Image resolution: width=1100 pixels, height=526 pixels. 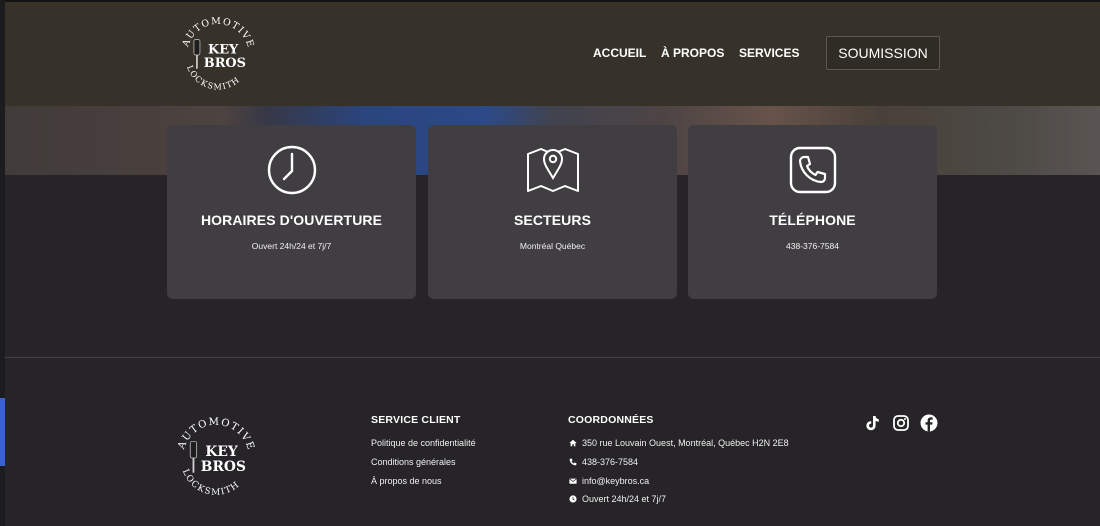 I want to click on envelope-icon, so click(x=573, y=481).